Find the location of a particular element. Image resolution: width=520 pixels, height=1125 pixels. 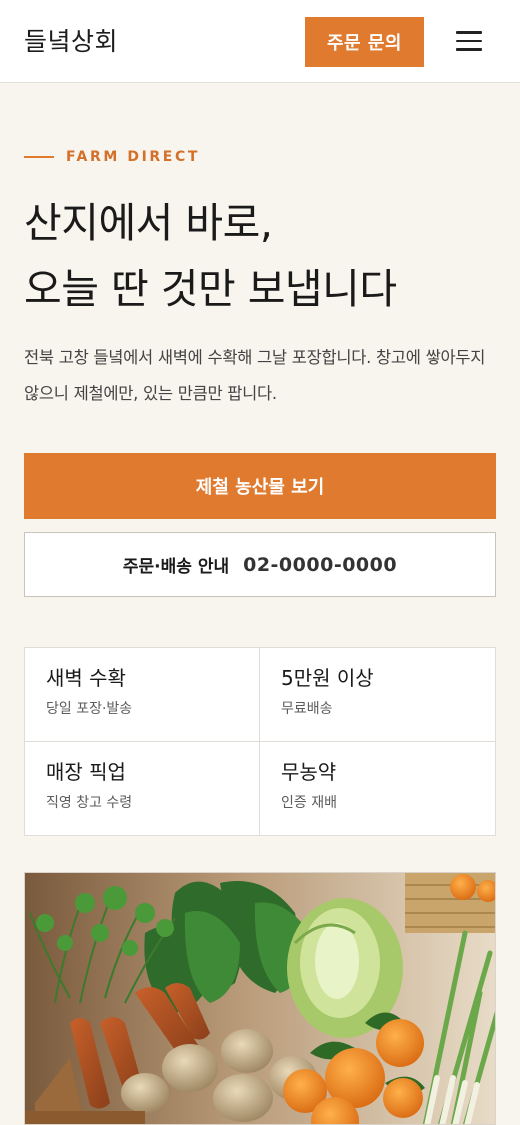

feature-subtitle: 직영 창고 수령 is located at coordinates (89, 802).